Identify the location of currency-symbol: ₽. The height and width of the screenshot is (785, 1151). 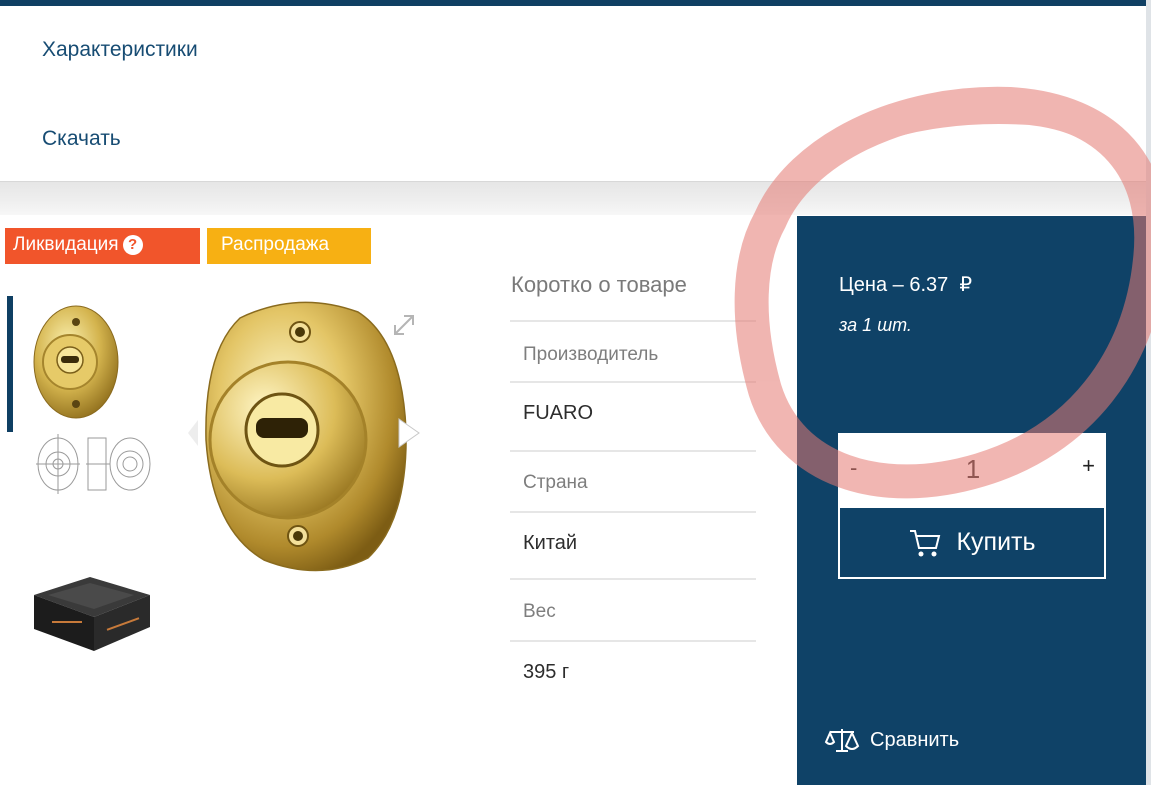
(966, 285).